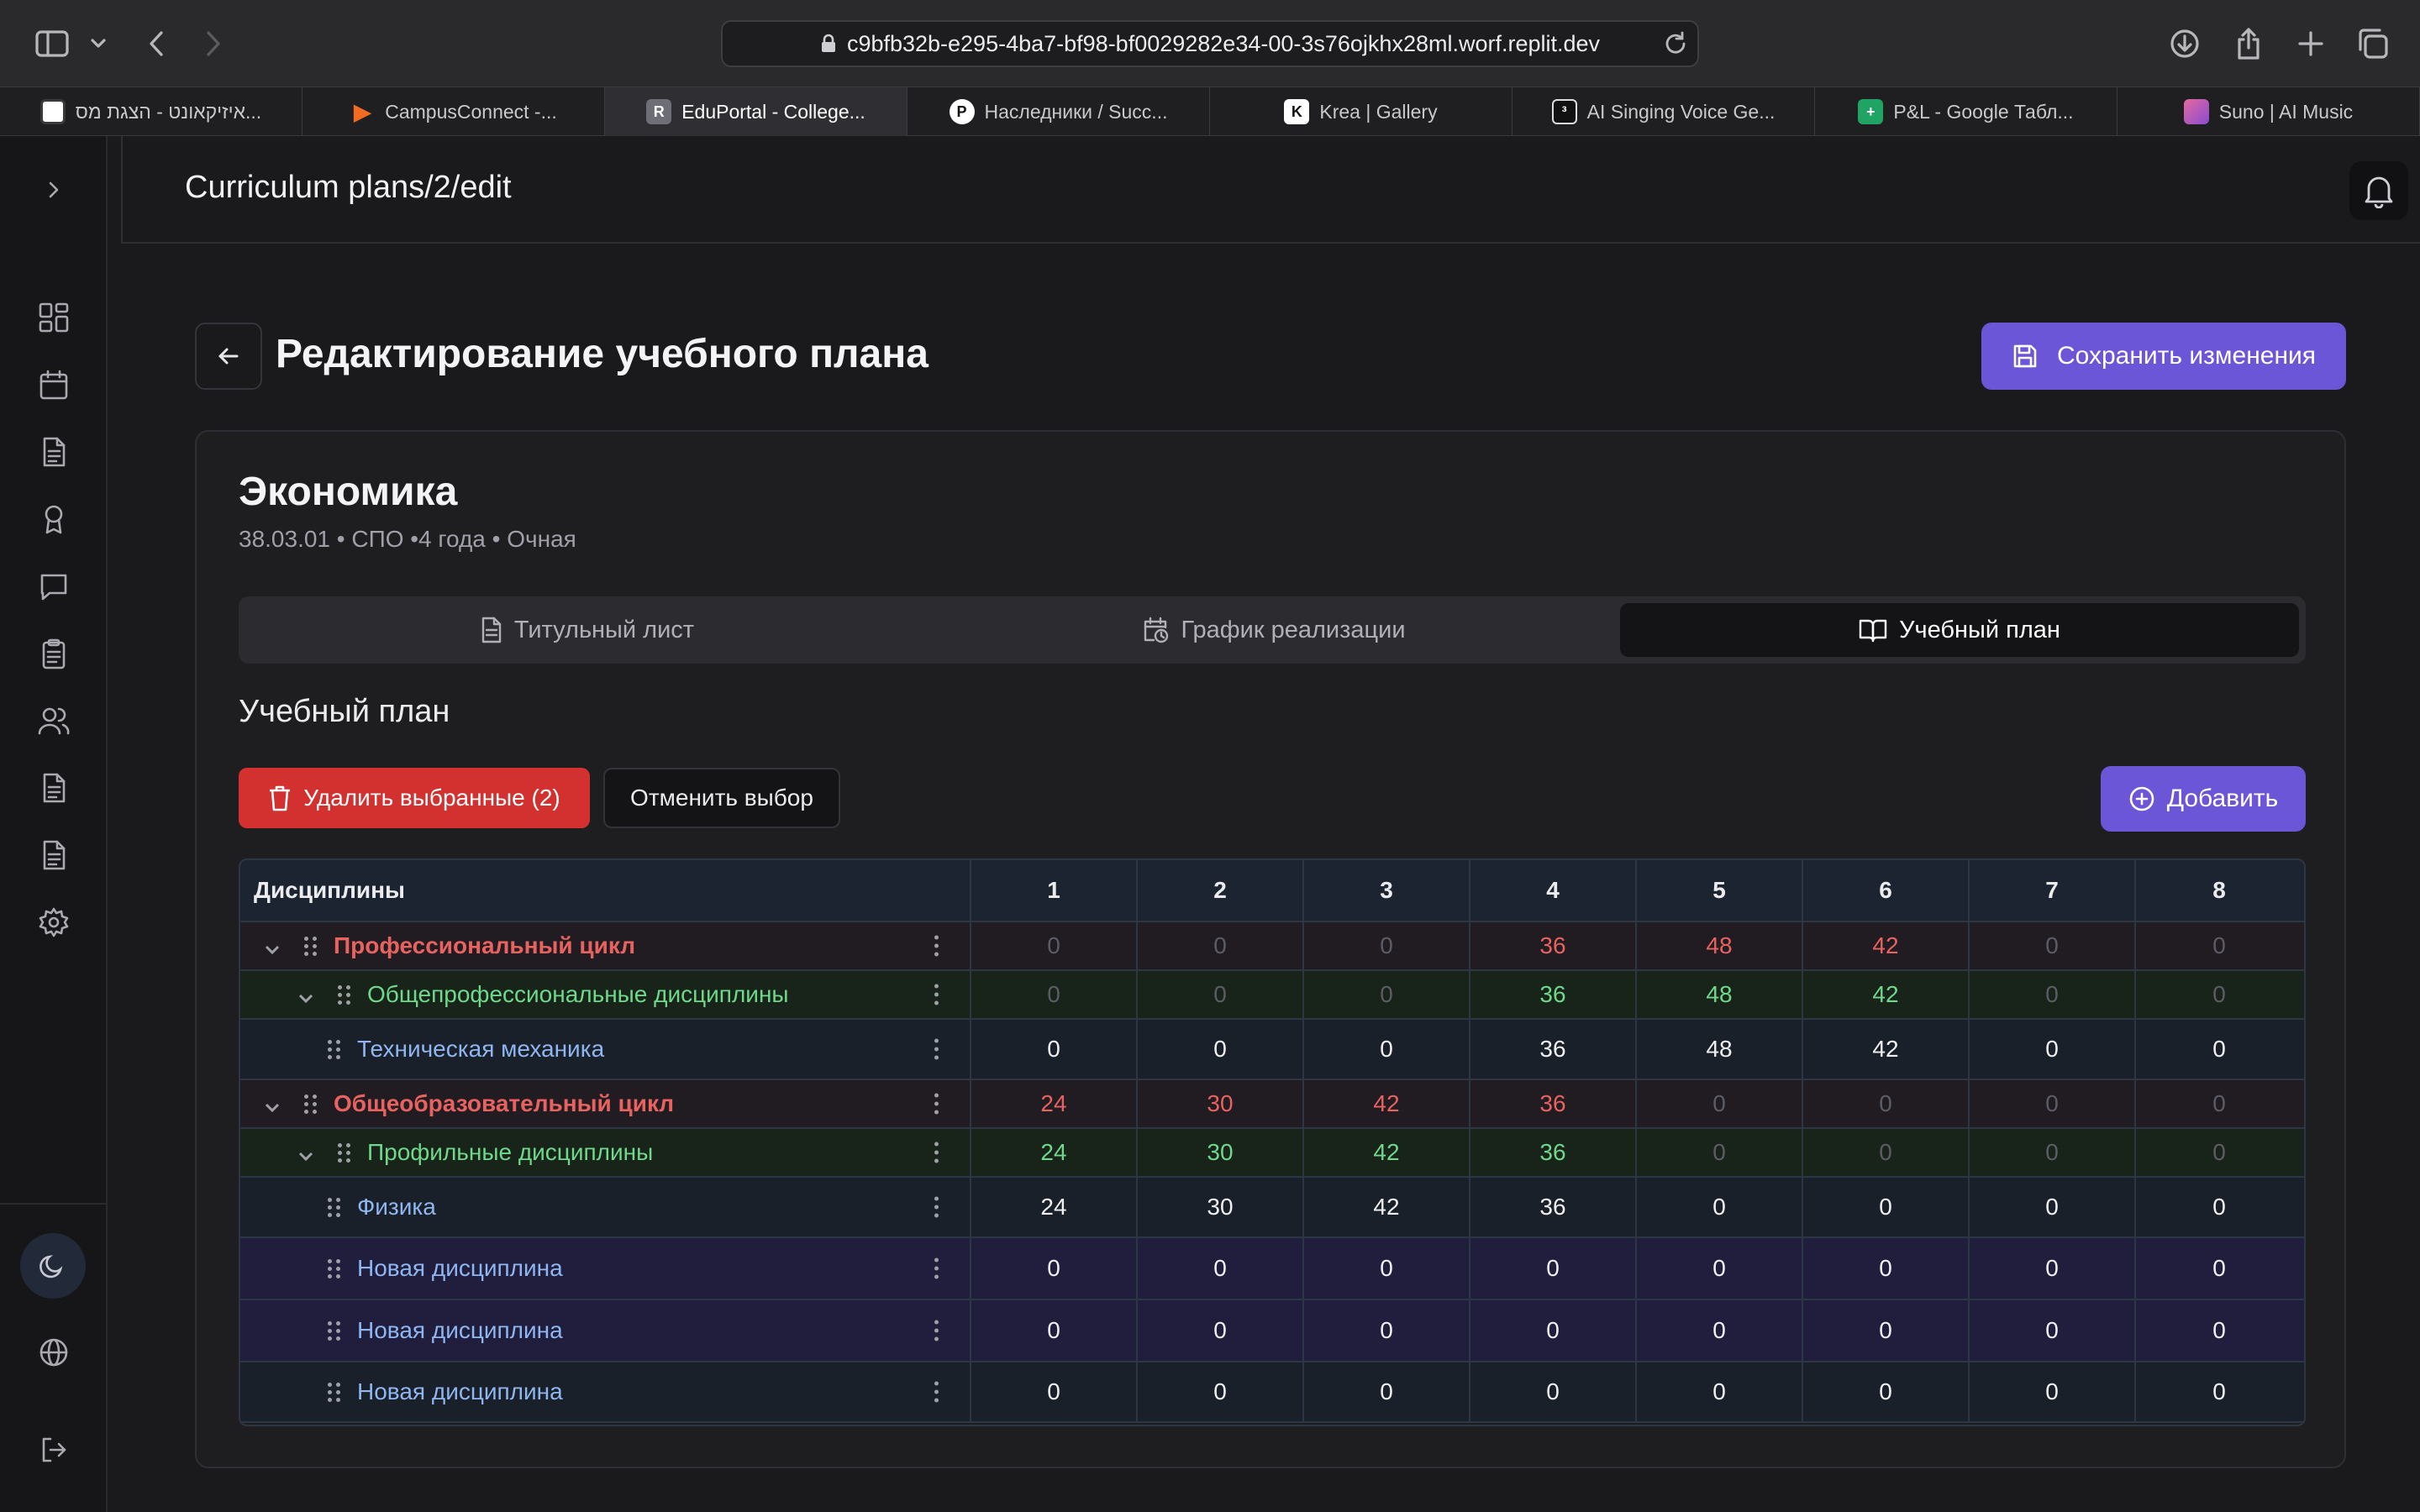 Image resolution: width=2420 pixels, height=1512 pixels. Describe the element at coordinates (54, 653) in the screenshot. I see `clipboard-icon` at that location.